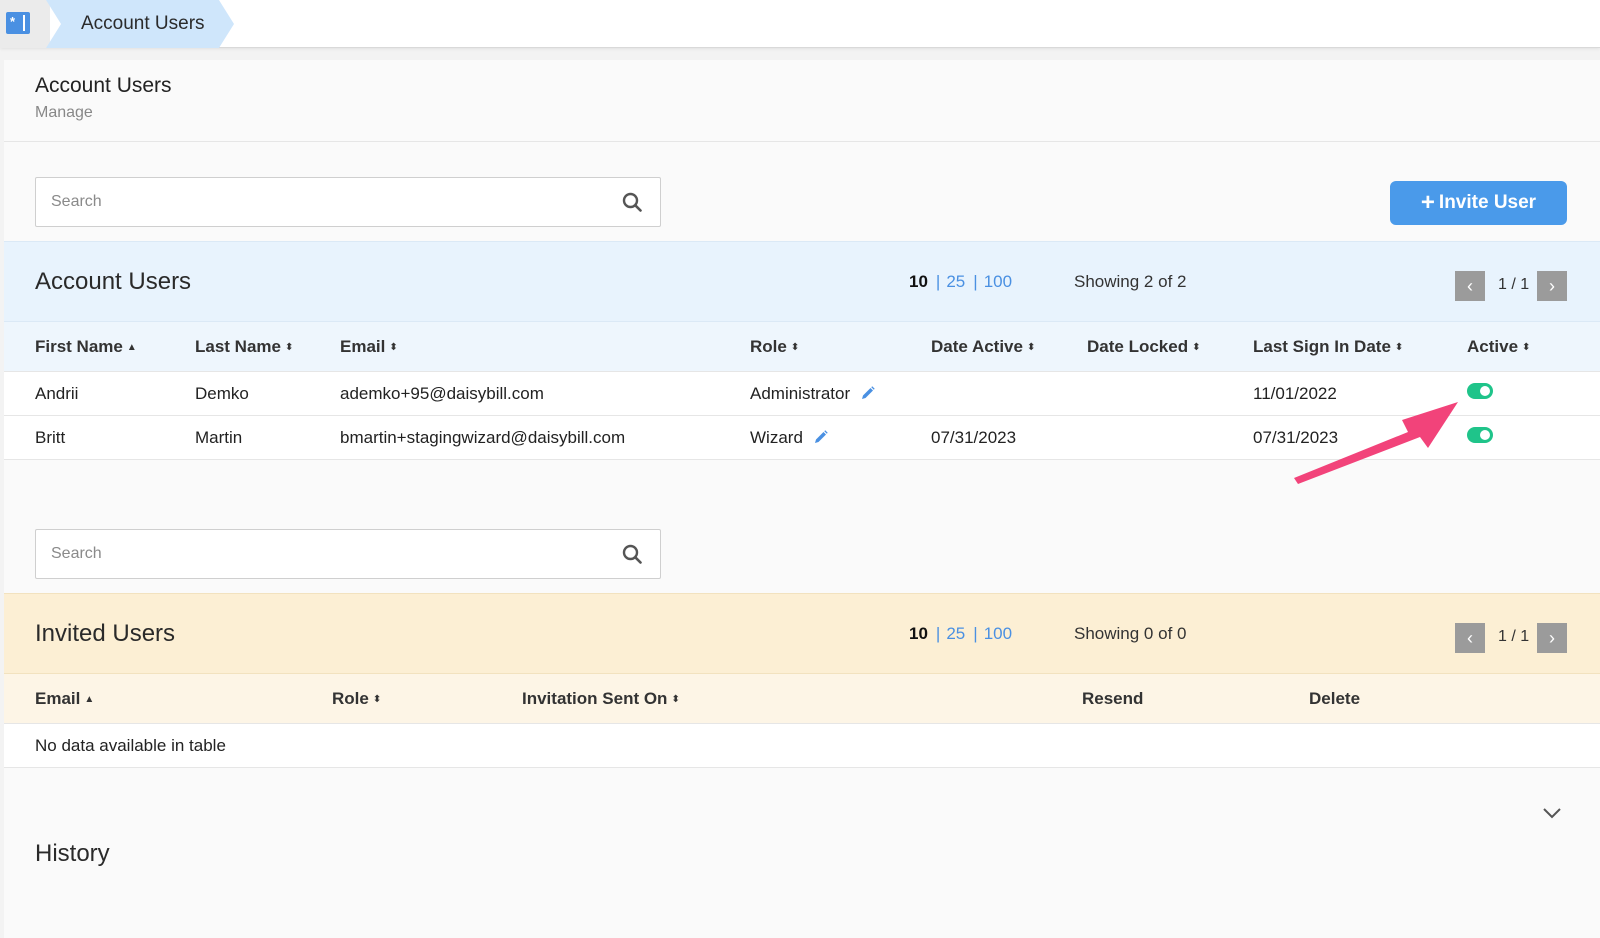 The image size is (1600, 938). I want to click on chevron-down-icon, so click(1552, 813).